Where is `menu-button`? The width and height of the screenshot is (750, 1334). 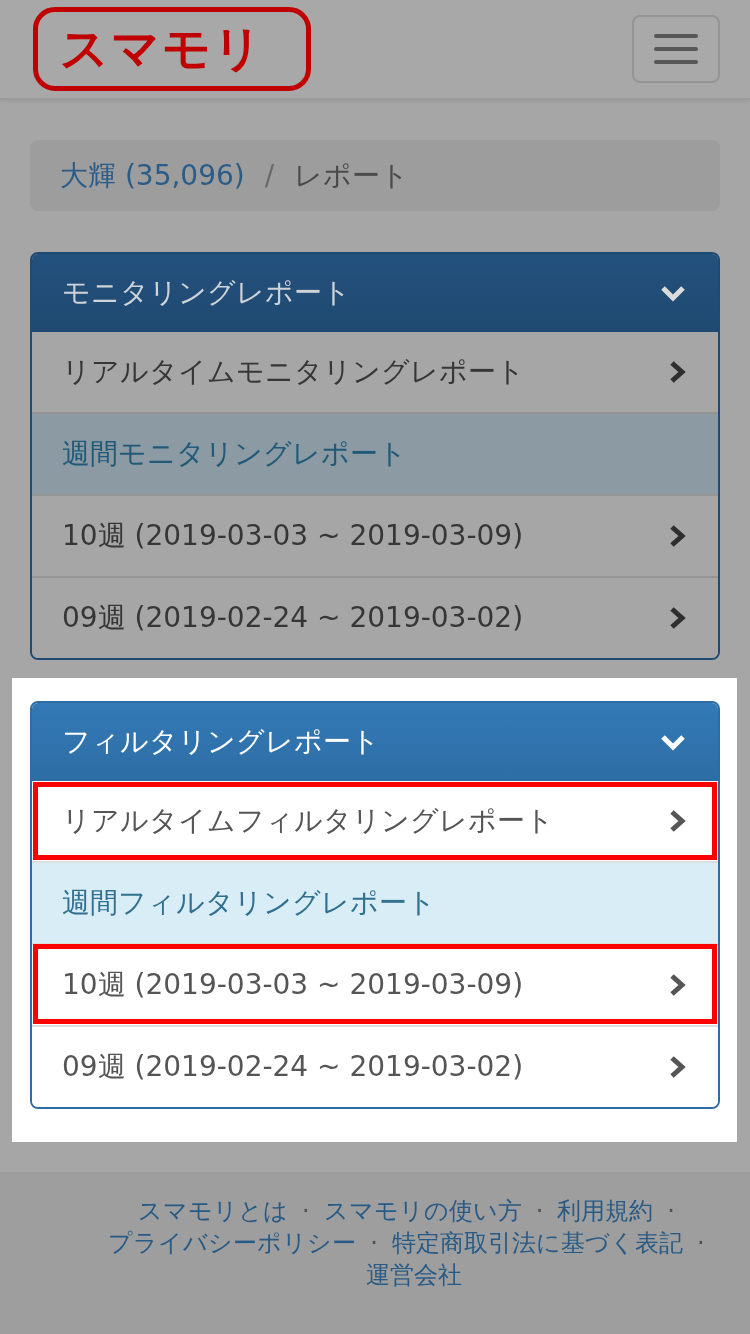 menu-button is located at coordinates (676, 49).